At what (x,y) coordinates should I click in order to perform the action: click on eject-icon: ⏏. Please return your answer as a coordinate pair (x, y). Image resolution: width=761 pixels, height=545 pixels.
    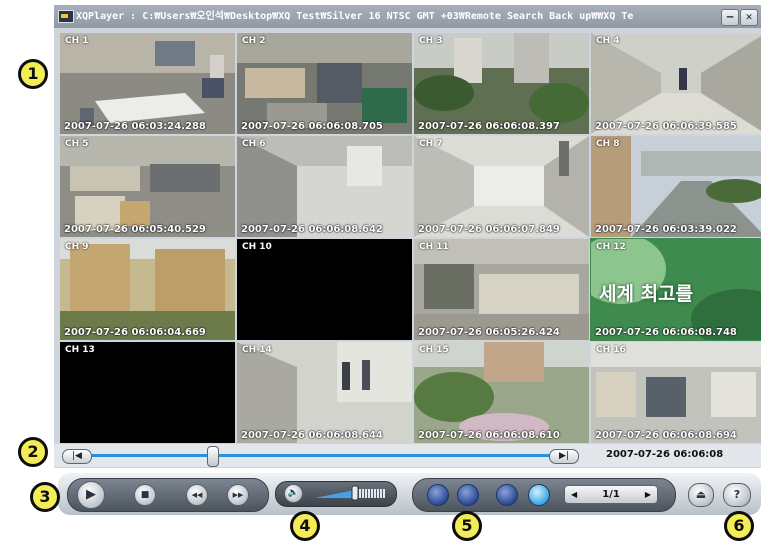
    Looking at the image, I should click on (701, 494).